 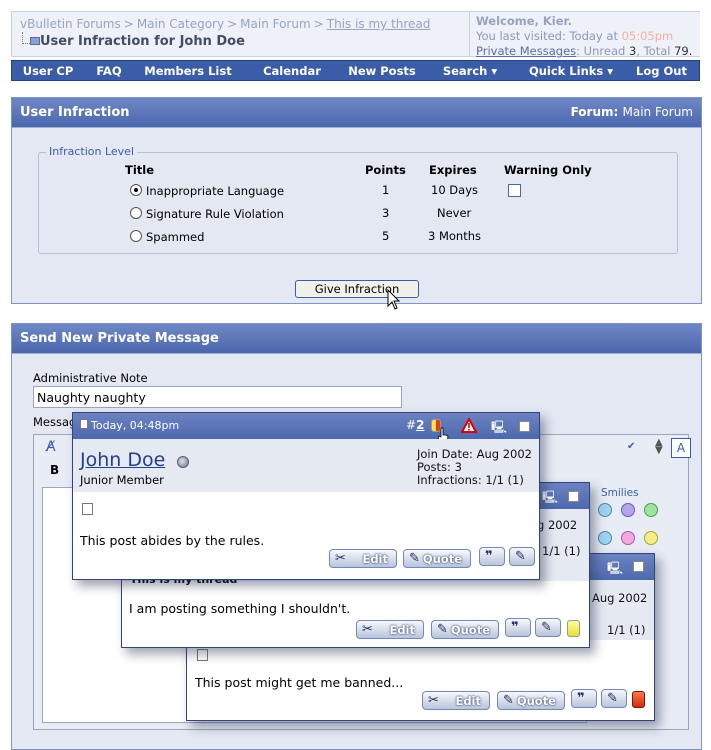 I want to click on breadcrumb-sep: >, so click(x=232, y=24).